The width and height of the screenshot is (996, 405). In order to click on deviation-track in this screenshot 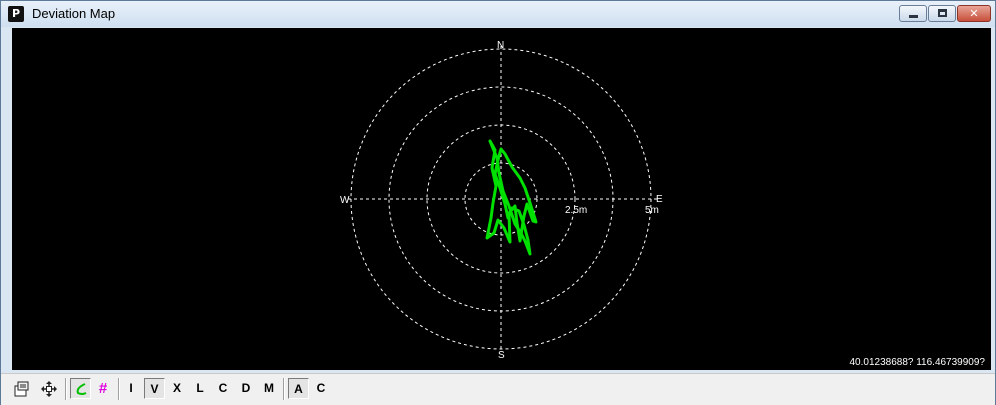, I will do `click(511, 197)`.